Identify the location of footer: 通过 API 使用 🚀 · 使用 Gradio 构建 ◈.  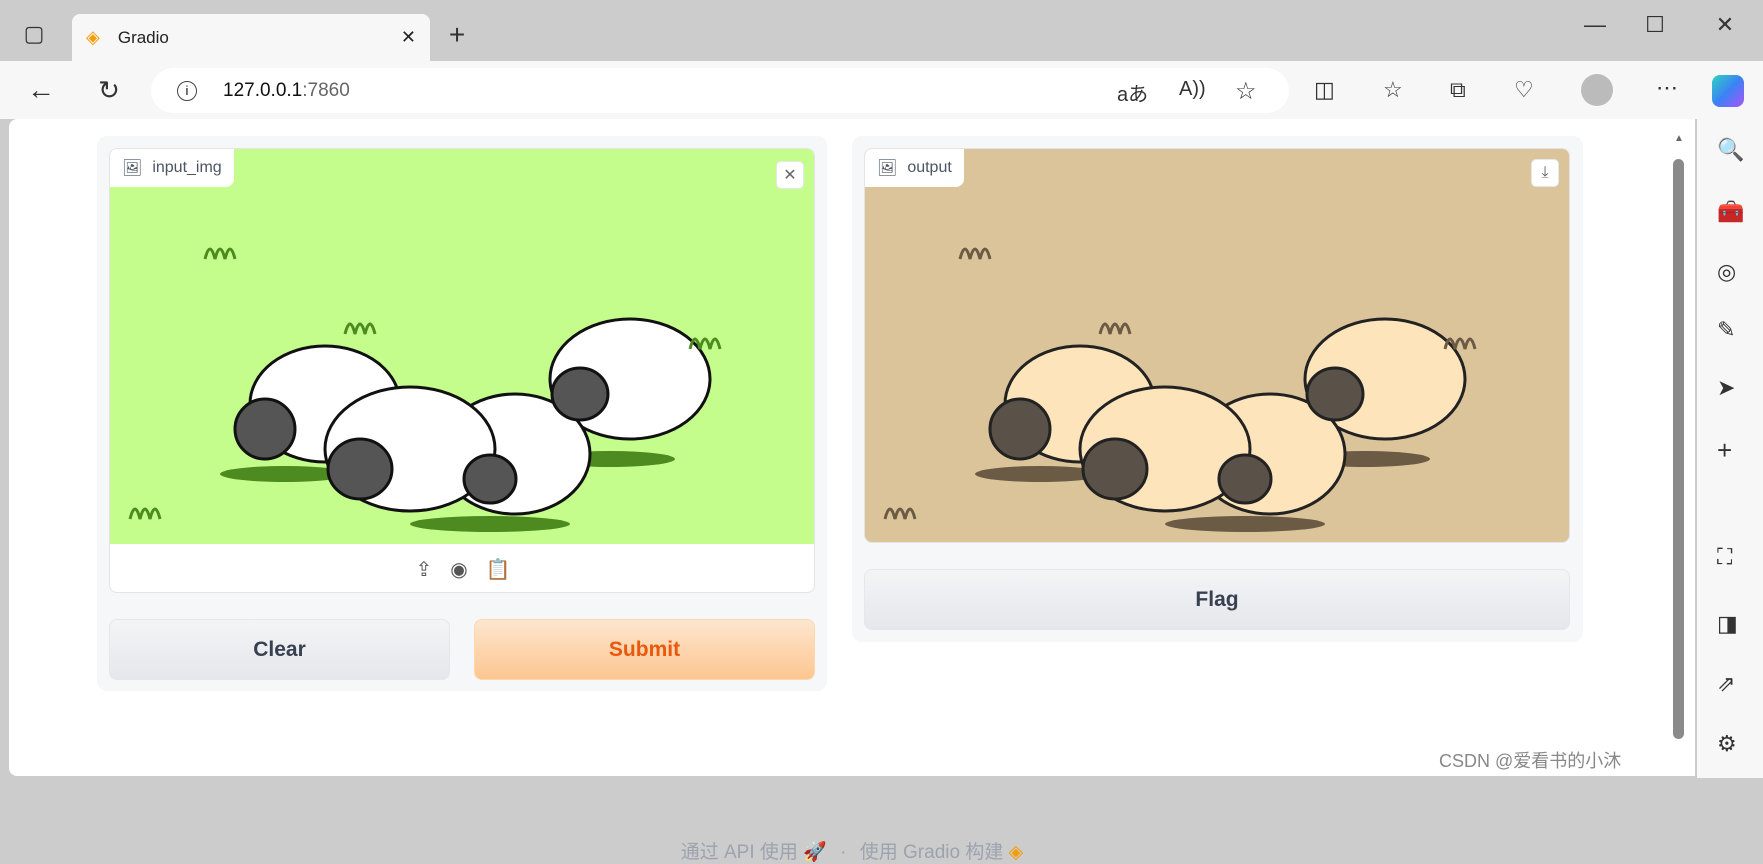
(852, 850).